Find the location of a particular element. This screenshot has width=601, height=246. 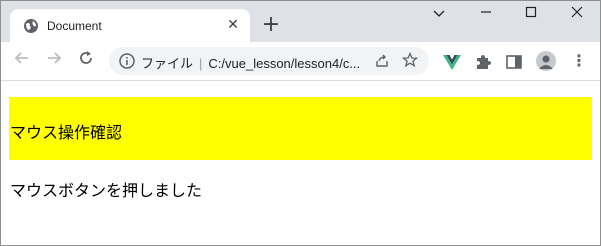

maximize-icon is located at coordinates (531, 15).